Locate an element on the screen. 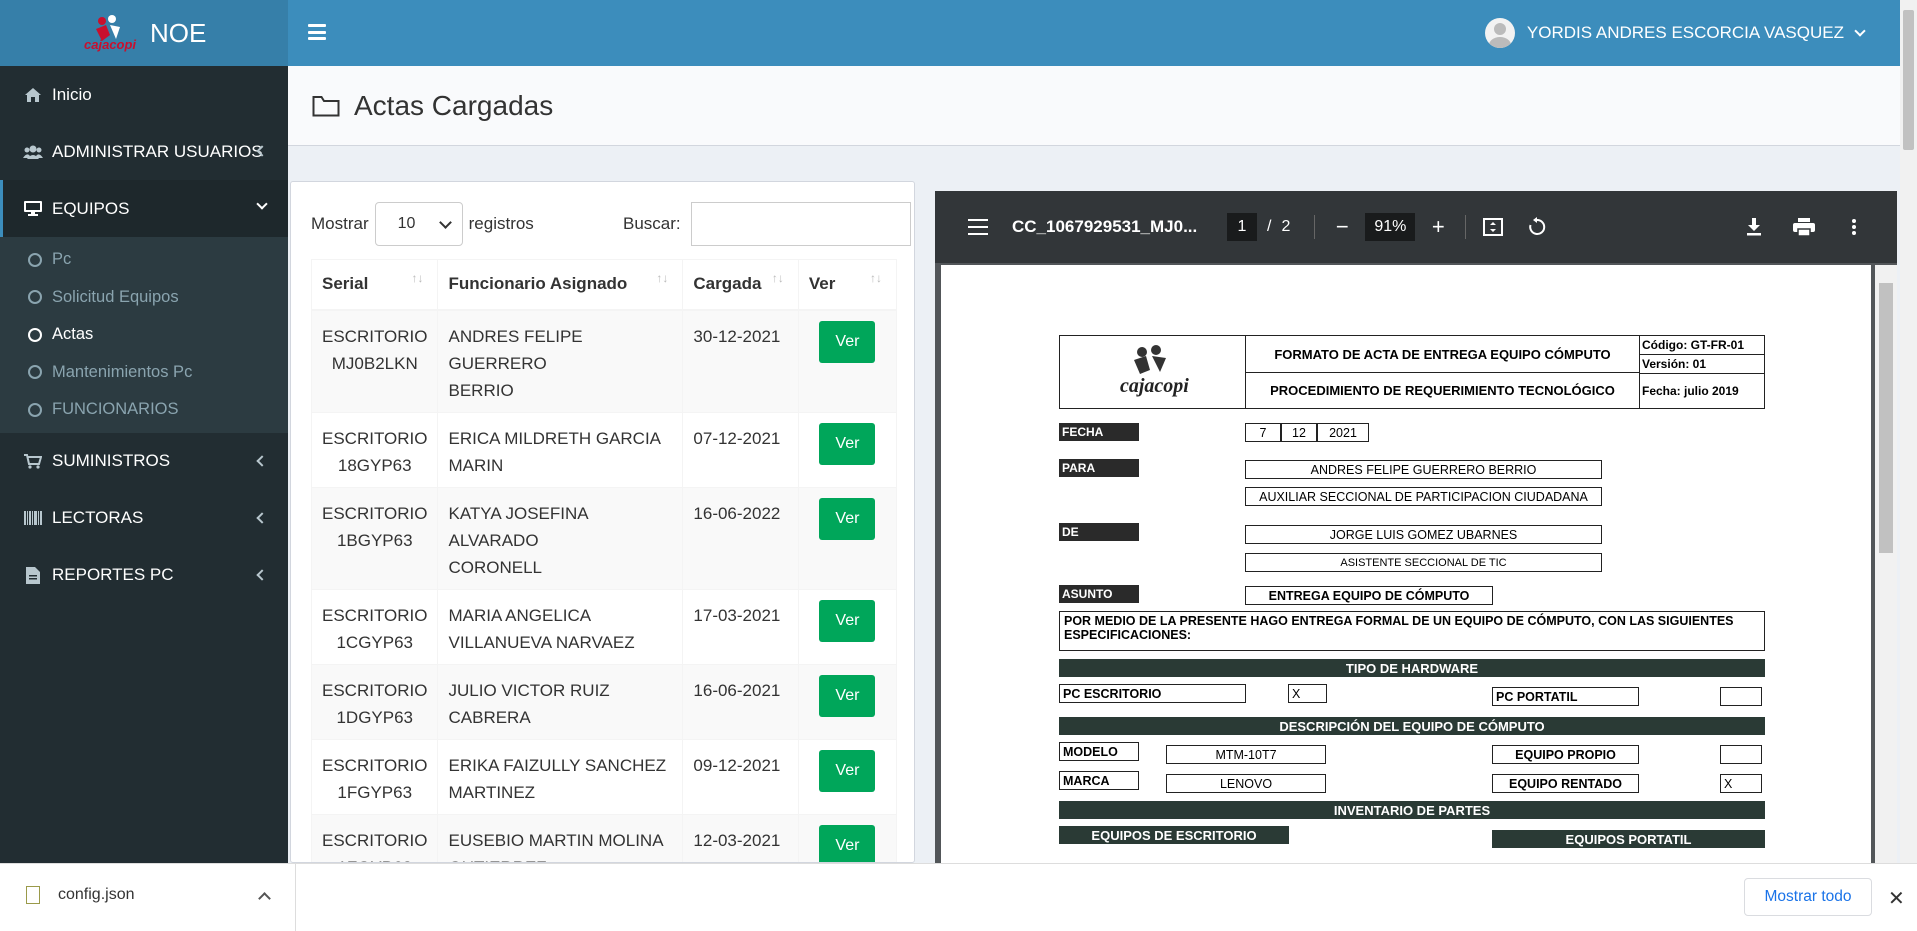 This screenshot has width=1917, height=931. search-input is located at coordinates (800, 224).